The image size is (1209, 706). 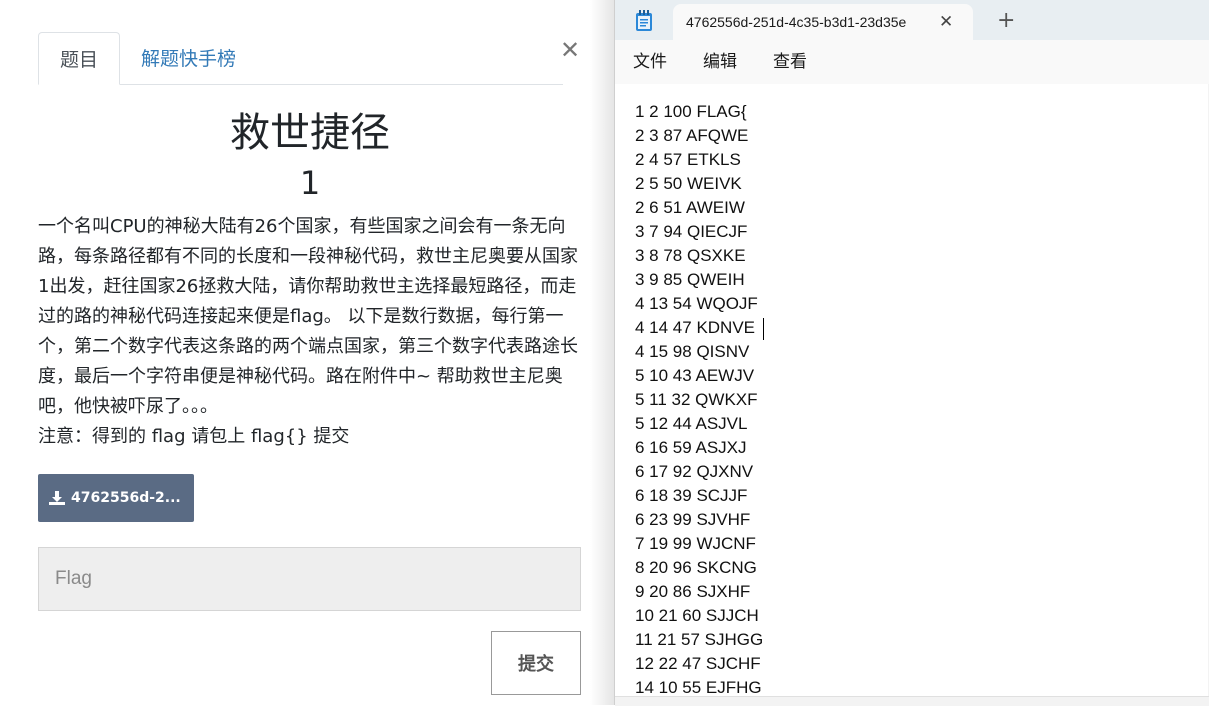 What do you see at coordinates (698, 687) in the screenshot?
I see `text-line: 14 10 55 EJFHG` at bounding box center [698, 687].